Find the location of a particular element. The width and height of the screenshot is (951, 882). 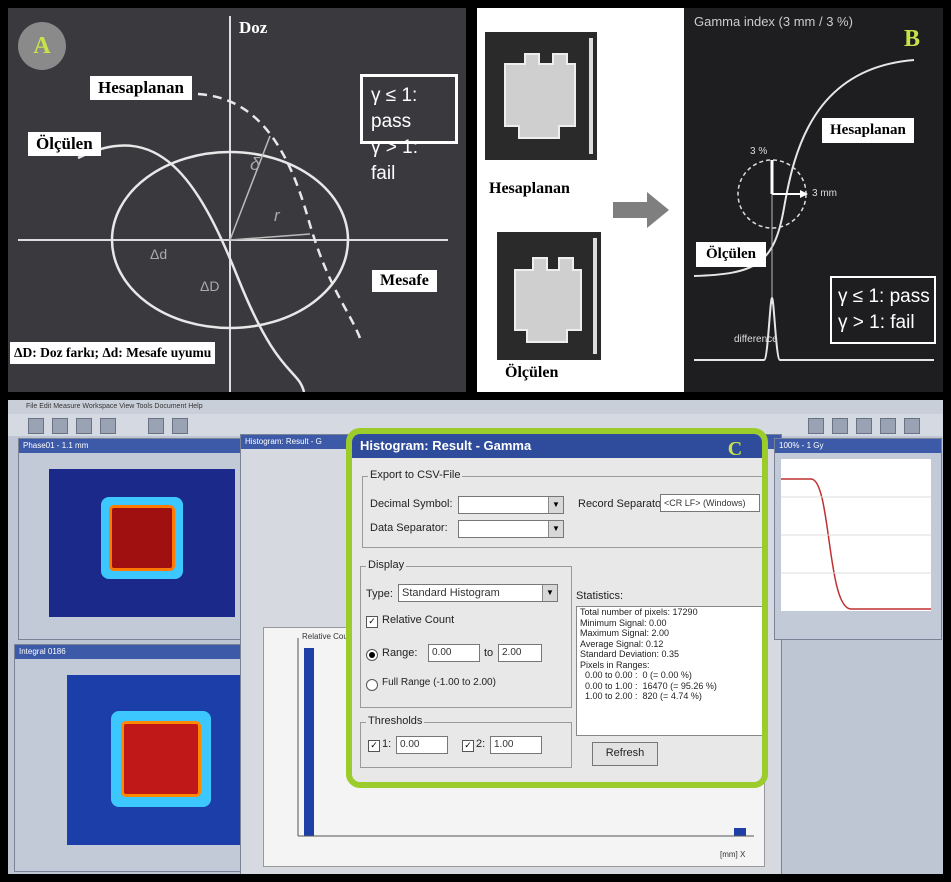

calculated-label: Hesaplanan is located at coordinates (141, 88).